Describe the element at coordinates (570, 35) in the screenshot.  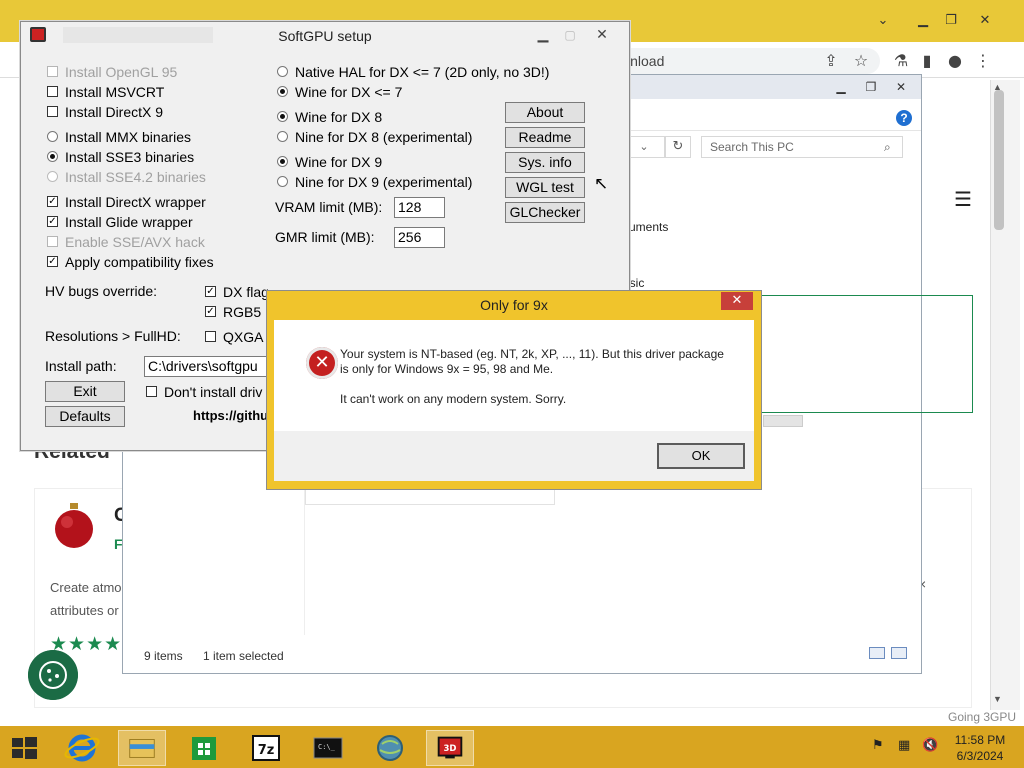
I see `maximize-button: ▢` at that location.